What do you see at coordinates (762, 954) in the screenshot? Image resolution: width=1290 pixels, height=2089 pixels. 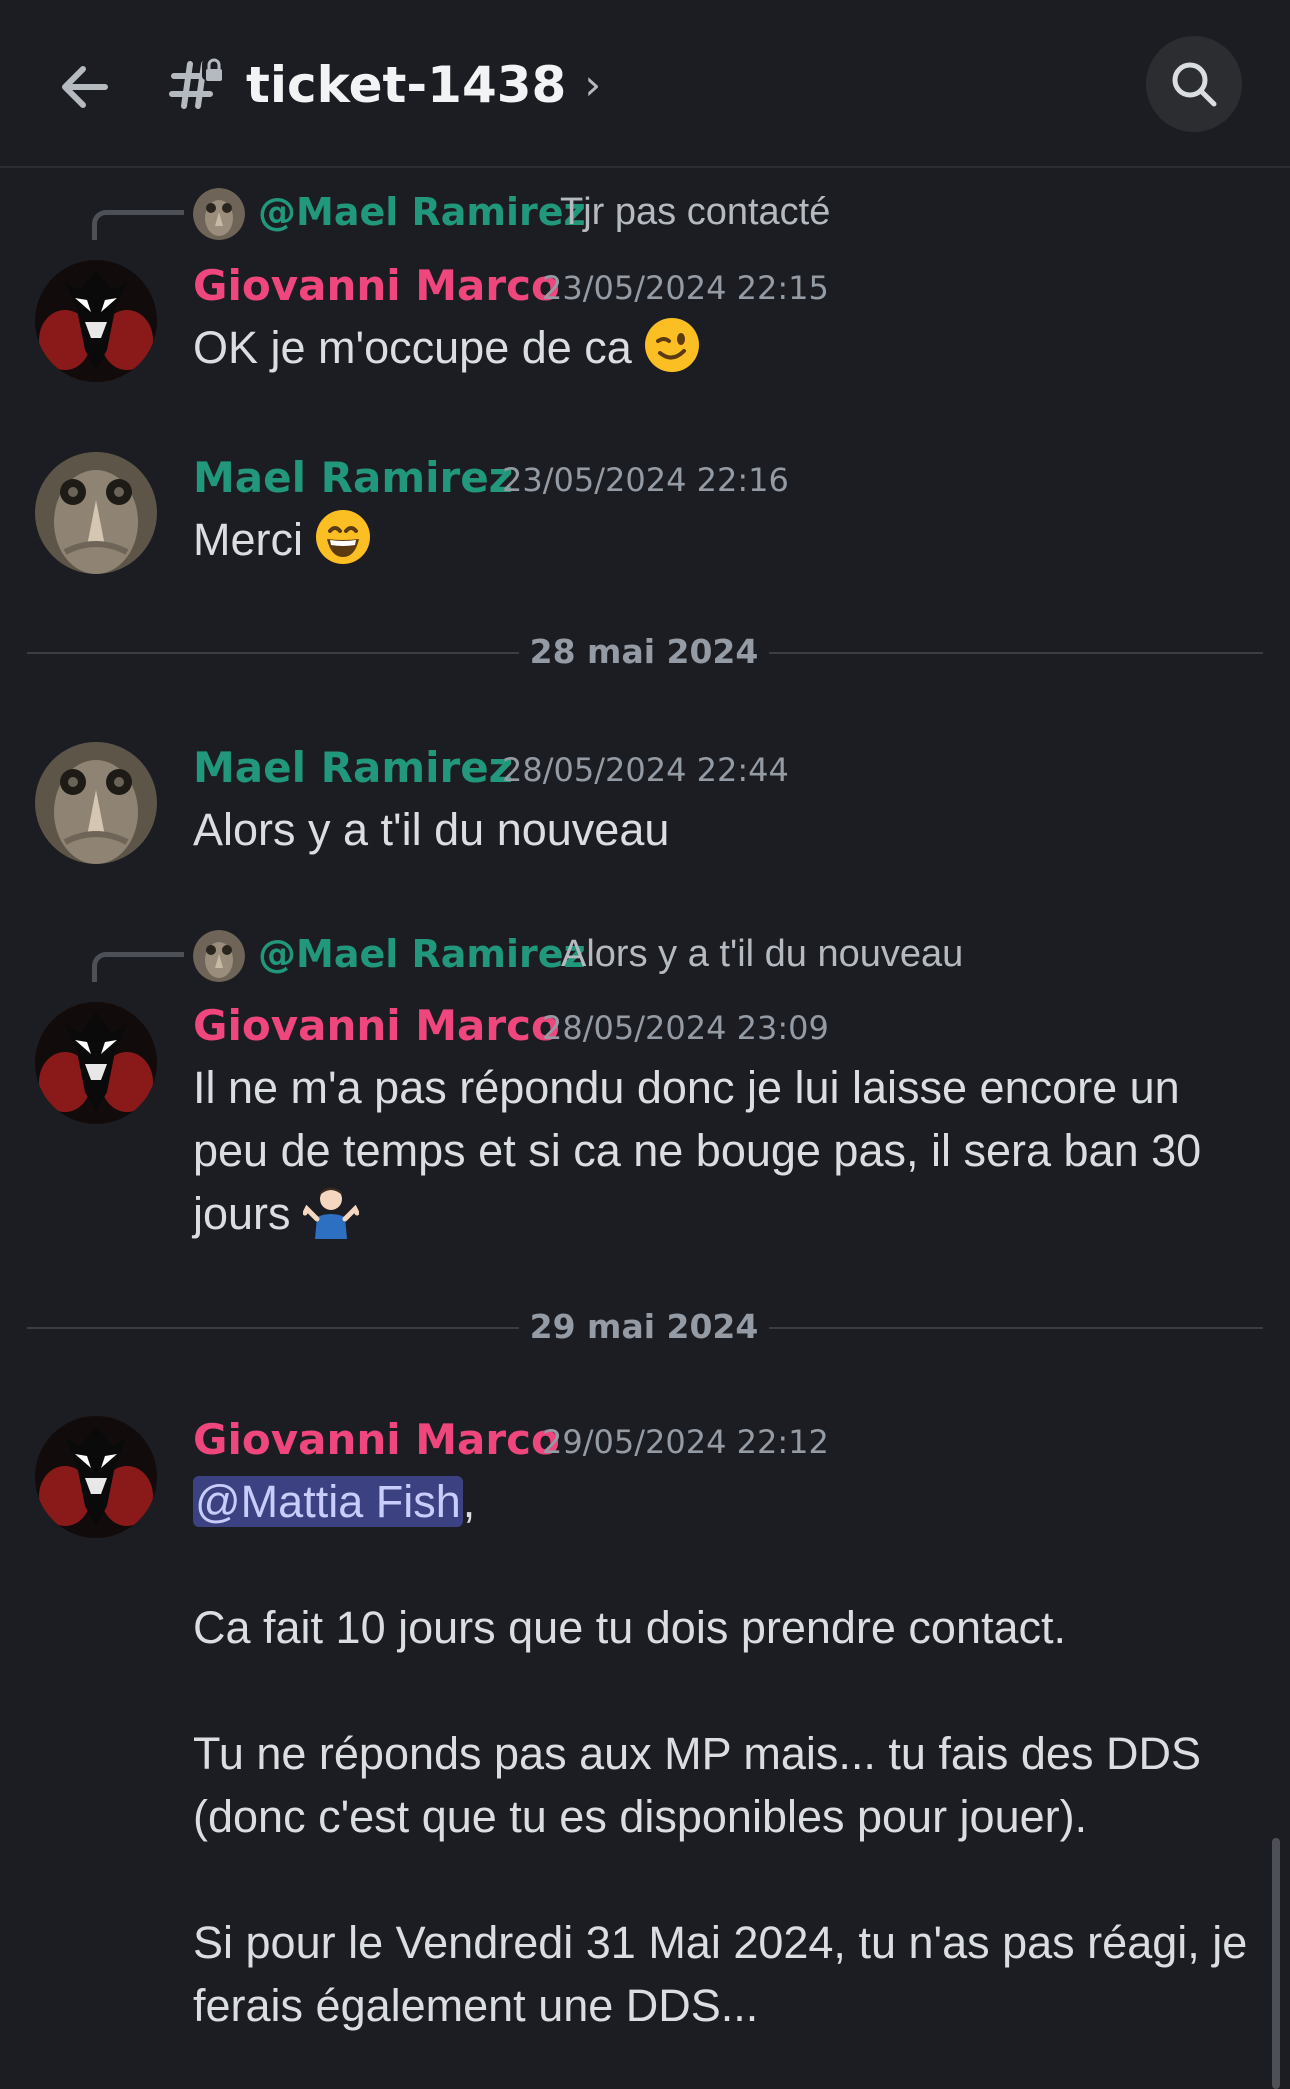 I see `reply-snippet: Alors y a t'il du nouveau` at bounding box center [762, 954].